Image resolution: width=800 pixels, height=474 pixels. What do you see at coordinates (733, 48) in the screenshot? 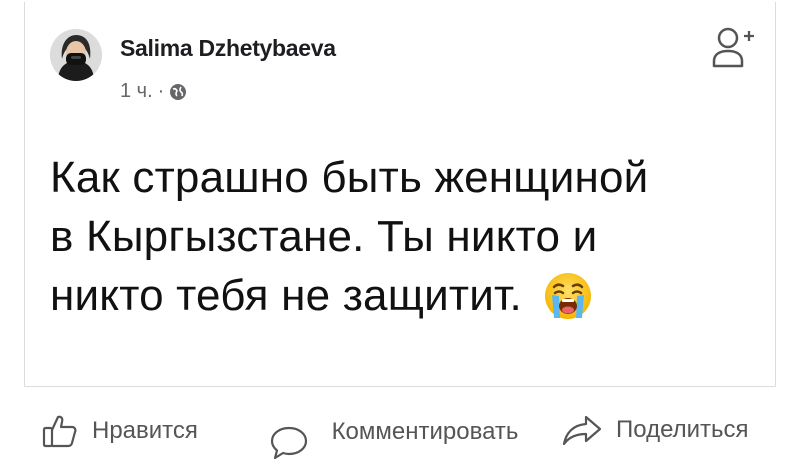
I see `add-friend-icon` at bounding box center [733, 48].